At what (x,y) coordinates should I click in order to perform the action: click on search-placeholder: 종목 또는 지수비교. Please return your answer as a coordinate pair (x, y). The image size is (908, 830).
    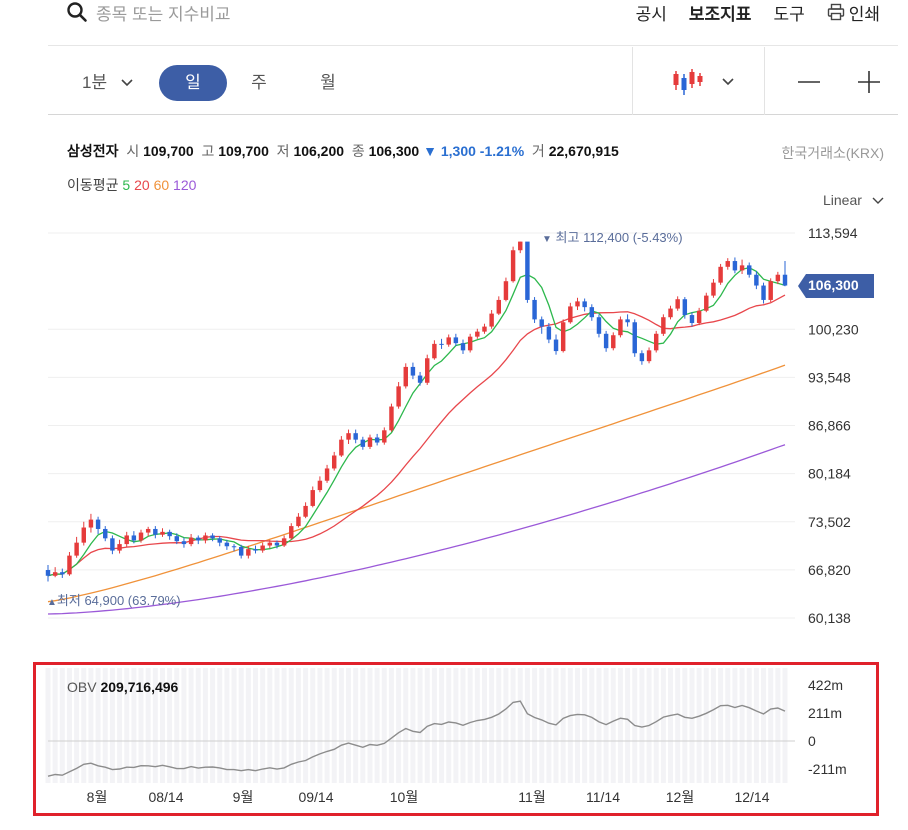
    Looking at the image, I should click on (163, 14).